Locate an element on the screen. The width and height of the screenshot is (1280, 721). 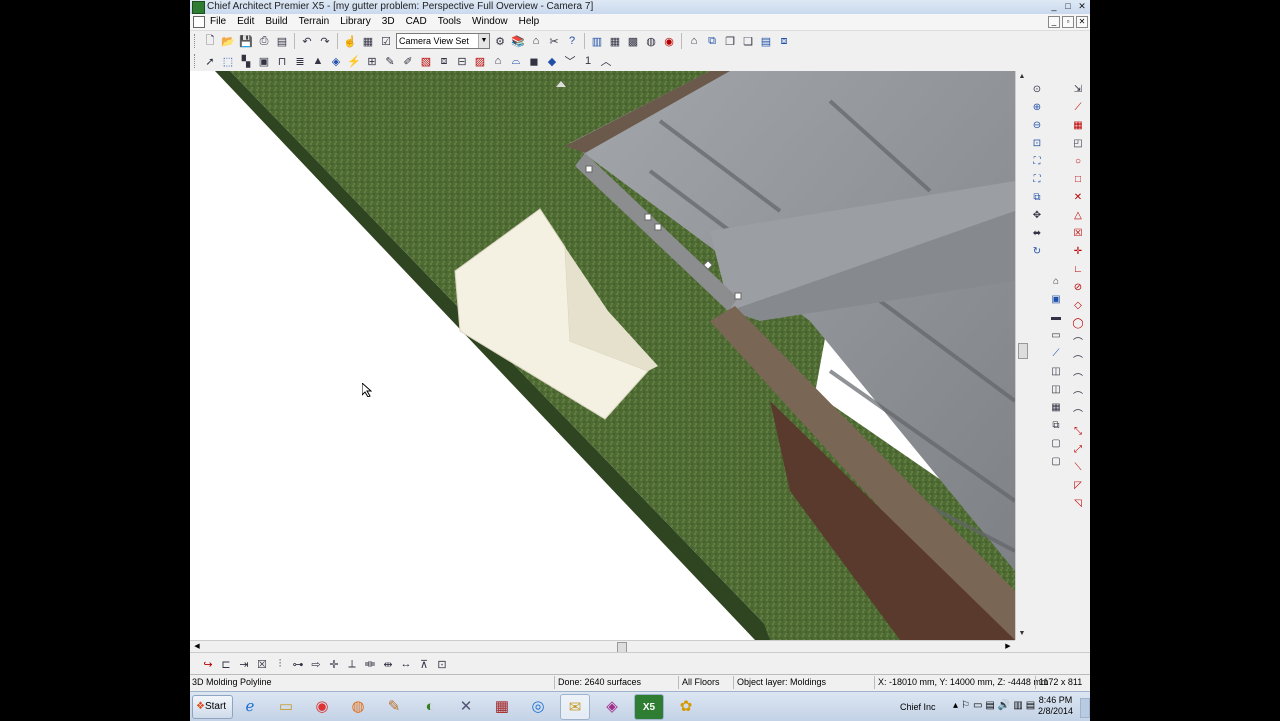
plan-view-icon: ▥ is located at coordinates (597, 41).